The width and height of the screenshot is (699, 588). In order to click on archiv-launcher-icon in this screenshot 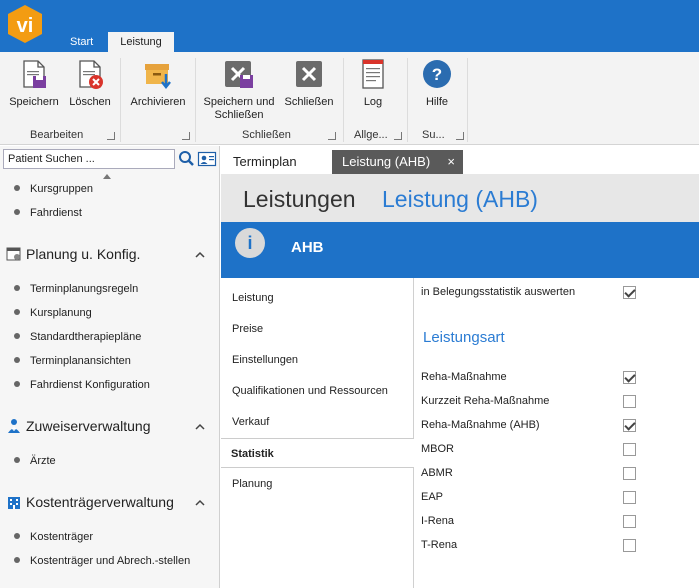, I will do `click(186, 136)`.